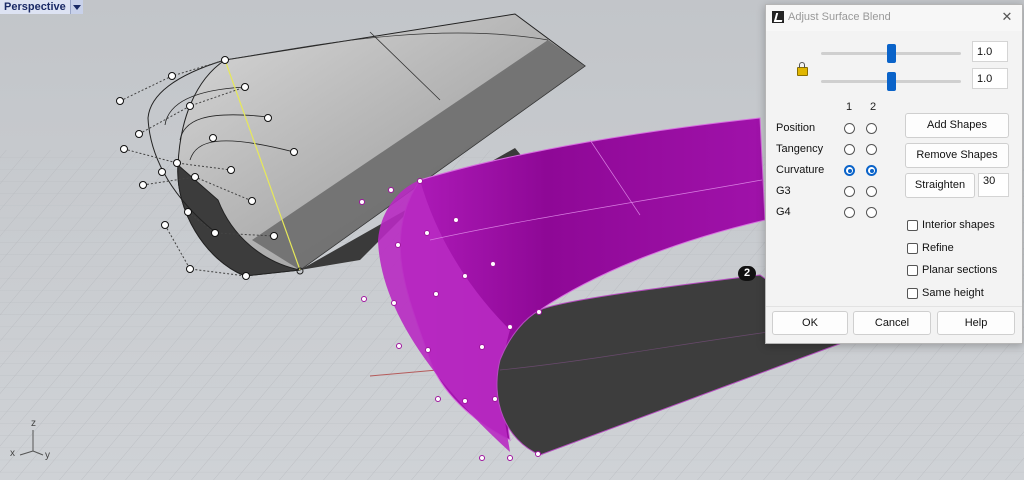  Describe the element at coordinates (800, 170) in the screenshot. I see `continuity-label-curvature: Curvature` at that location.